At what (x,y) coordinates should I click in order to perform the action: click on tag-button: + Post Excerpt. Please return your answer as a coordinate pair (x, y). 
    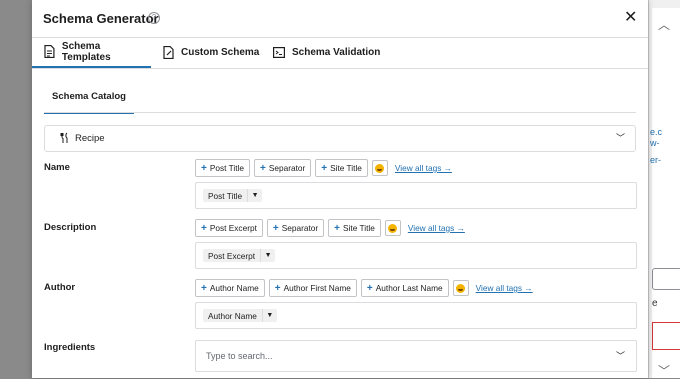
    Looking at the image, I should click on (229, 228).